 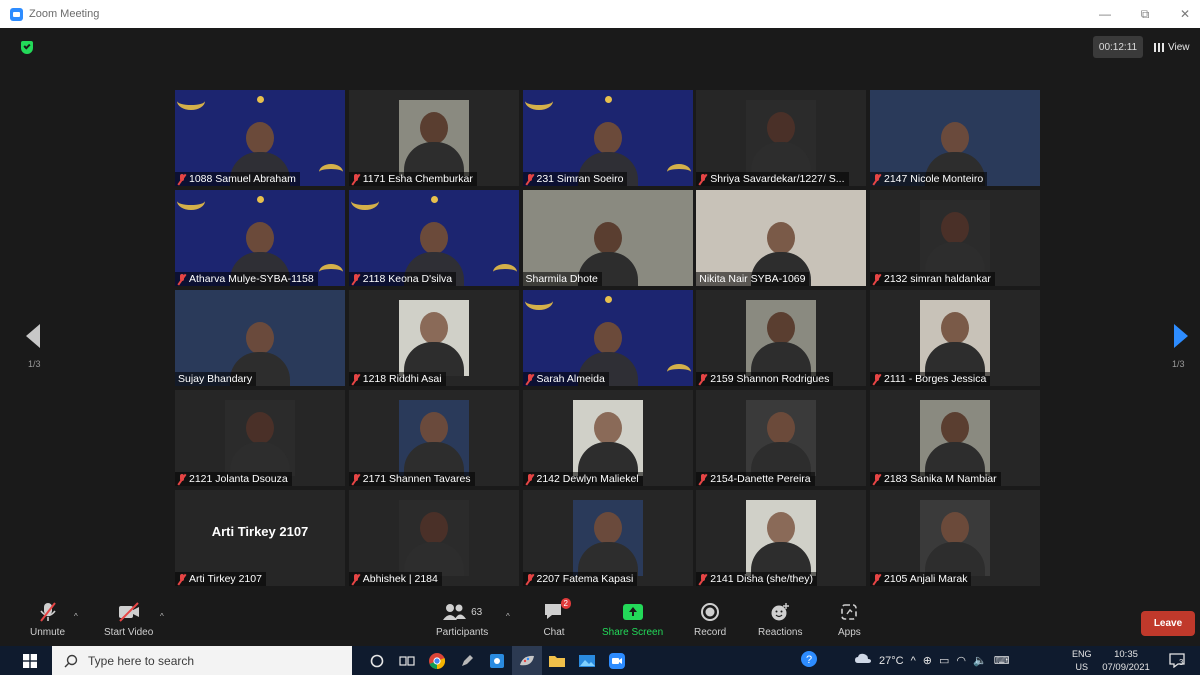 What do you see at coordinates (1159, 47) in the screenshot?
I see `grid-view-icon` at bounding box center [1159, 47].